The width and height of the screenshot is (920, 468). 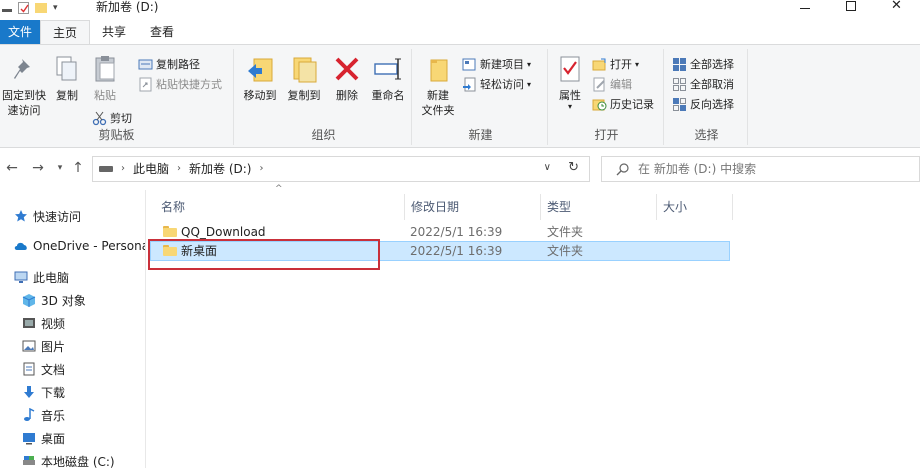 What do you see at coordinates (473, 207) in the screenshot?
I see `column-header-date: 修改日期` at bounding box center [473, 207].